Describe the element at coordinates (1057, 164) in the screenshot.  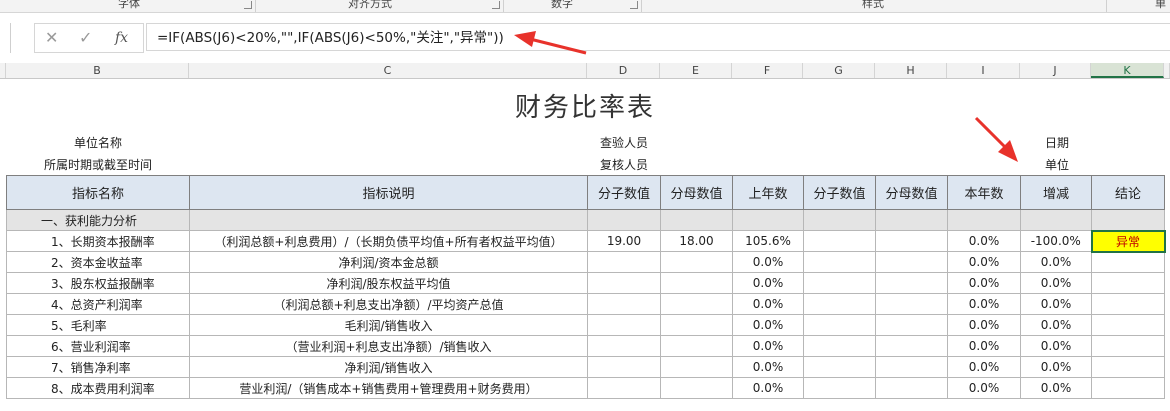
I see `unit-label: 单位` at that location.